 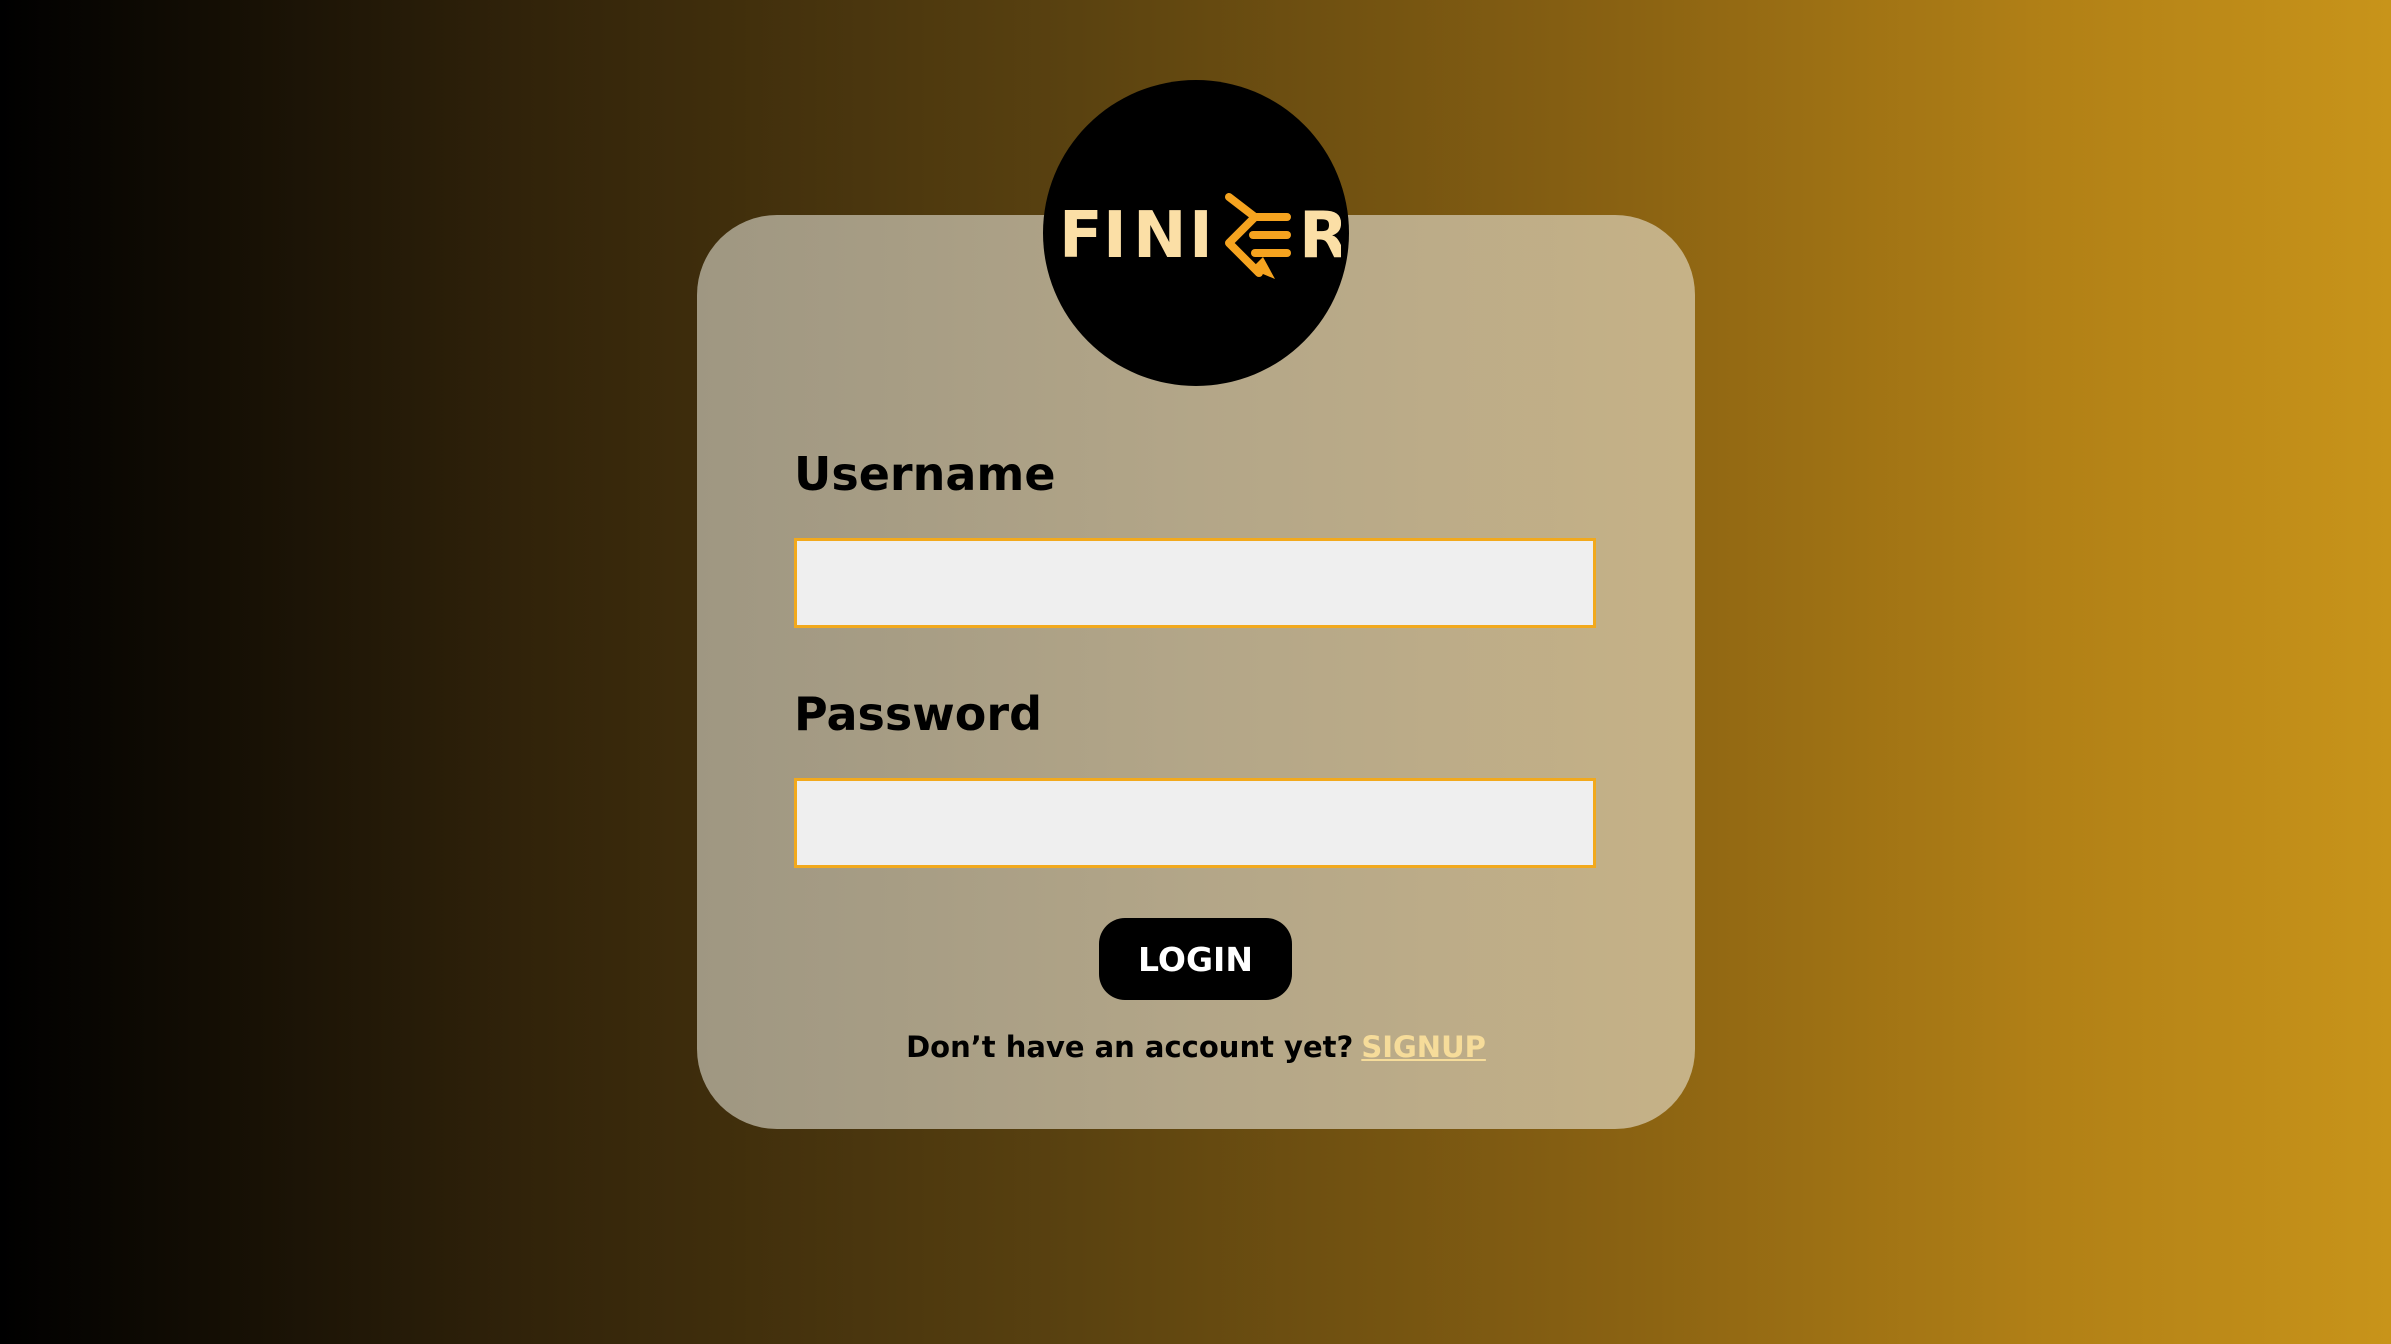 I want to click on logo-letter-i2: I, so click(x=1201, y=236).